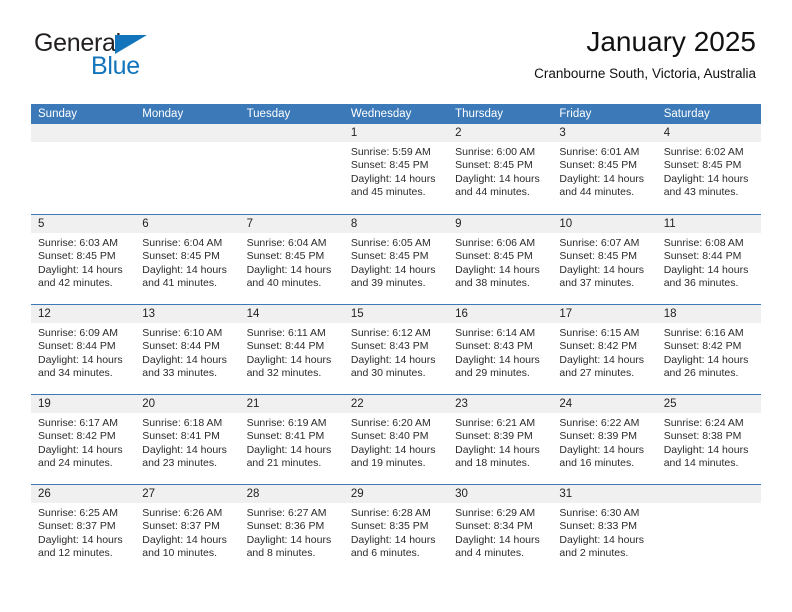  What do you see at coordinates (390, 423) in the screenshot?
I see `sunrise-time: Sunrise: 6:20 AM` at bounding box center [390, 423].